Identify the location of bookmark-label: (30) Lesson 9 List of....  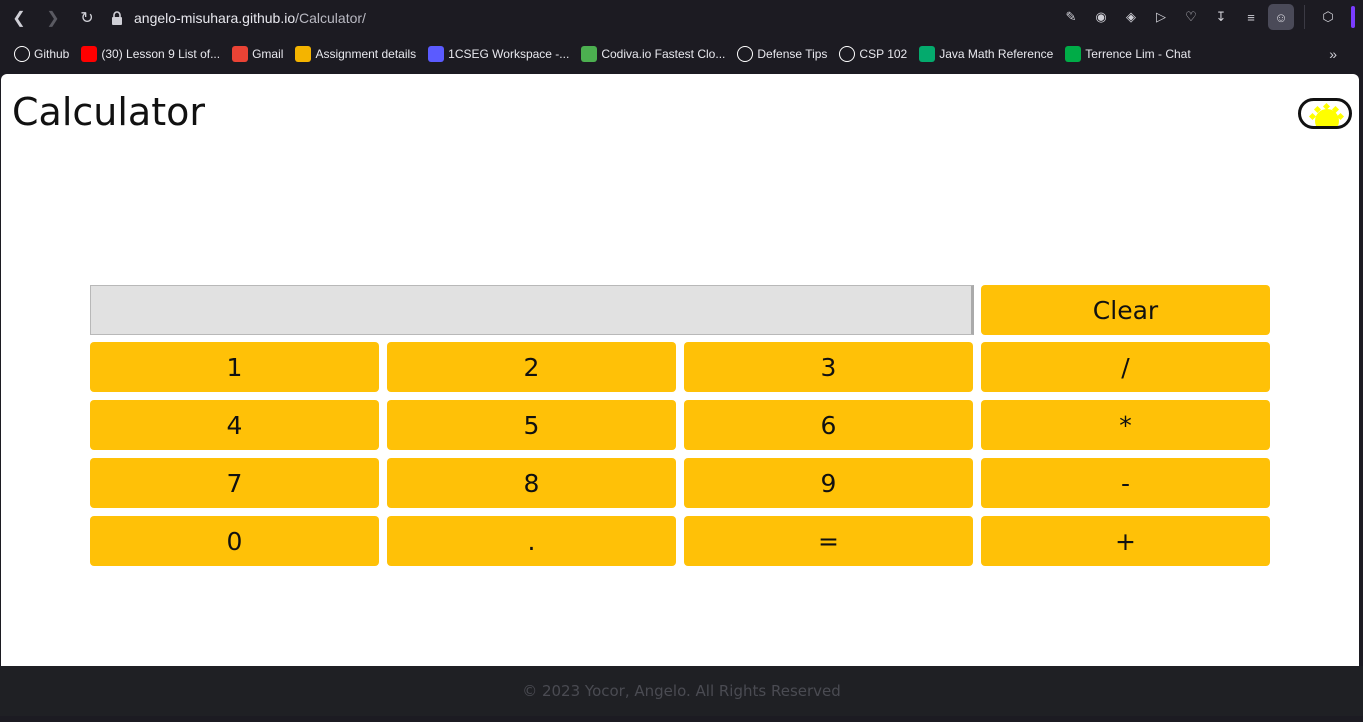
(161, 54).